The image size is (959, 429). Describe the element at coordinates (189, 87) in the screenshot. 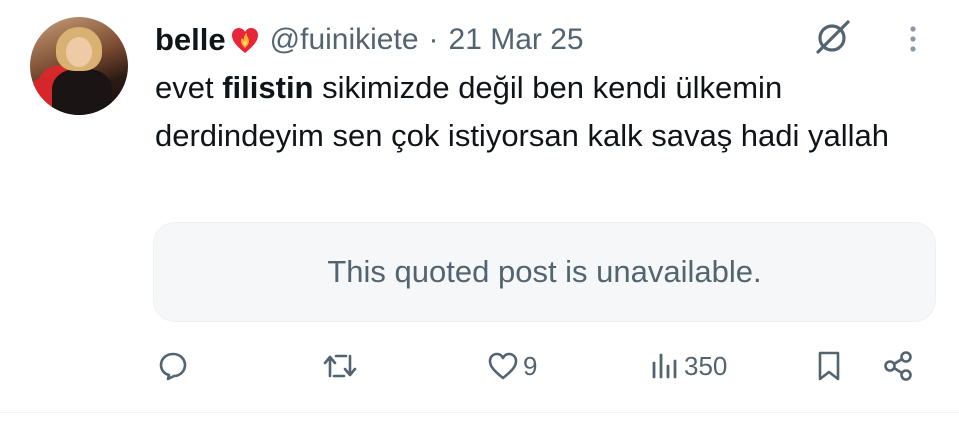

I see `tweet-text-part1: evet` at that location.